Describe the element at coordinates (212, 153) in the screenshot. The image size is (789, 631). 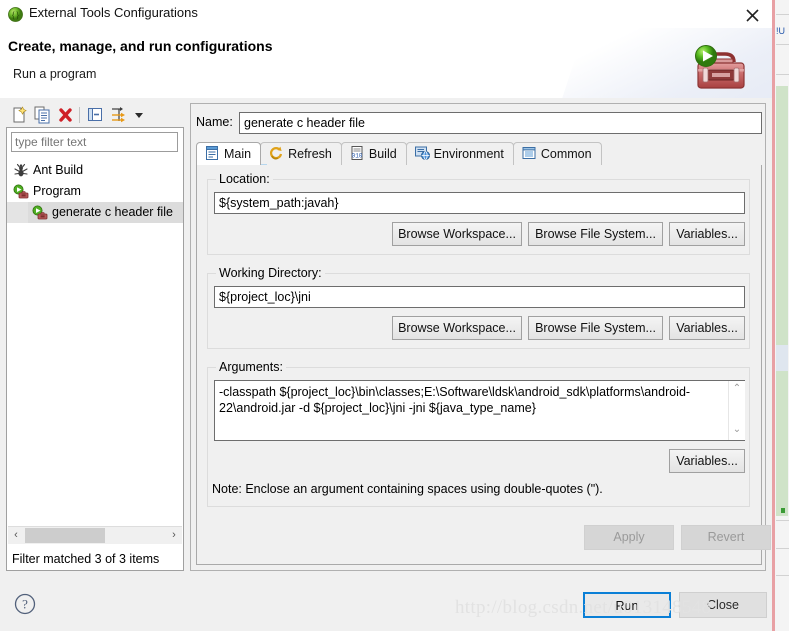
I see `main-tab-icon` at that location.